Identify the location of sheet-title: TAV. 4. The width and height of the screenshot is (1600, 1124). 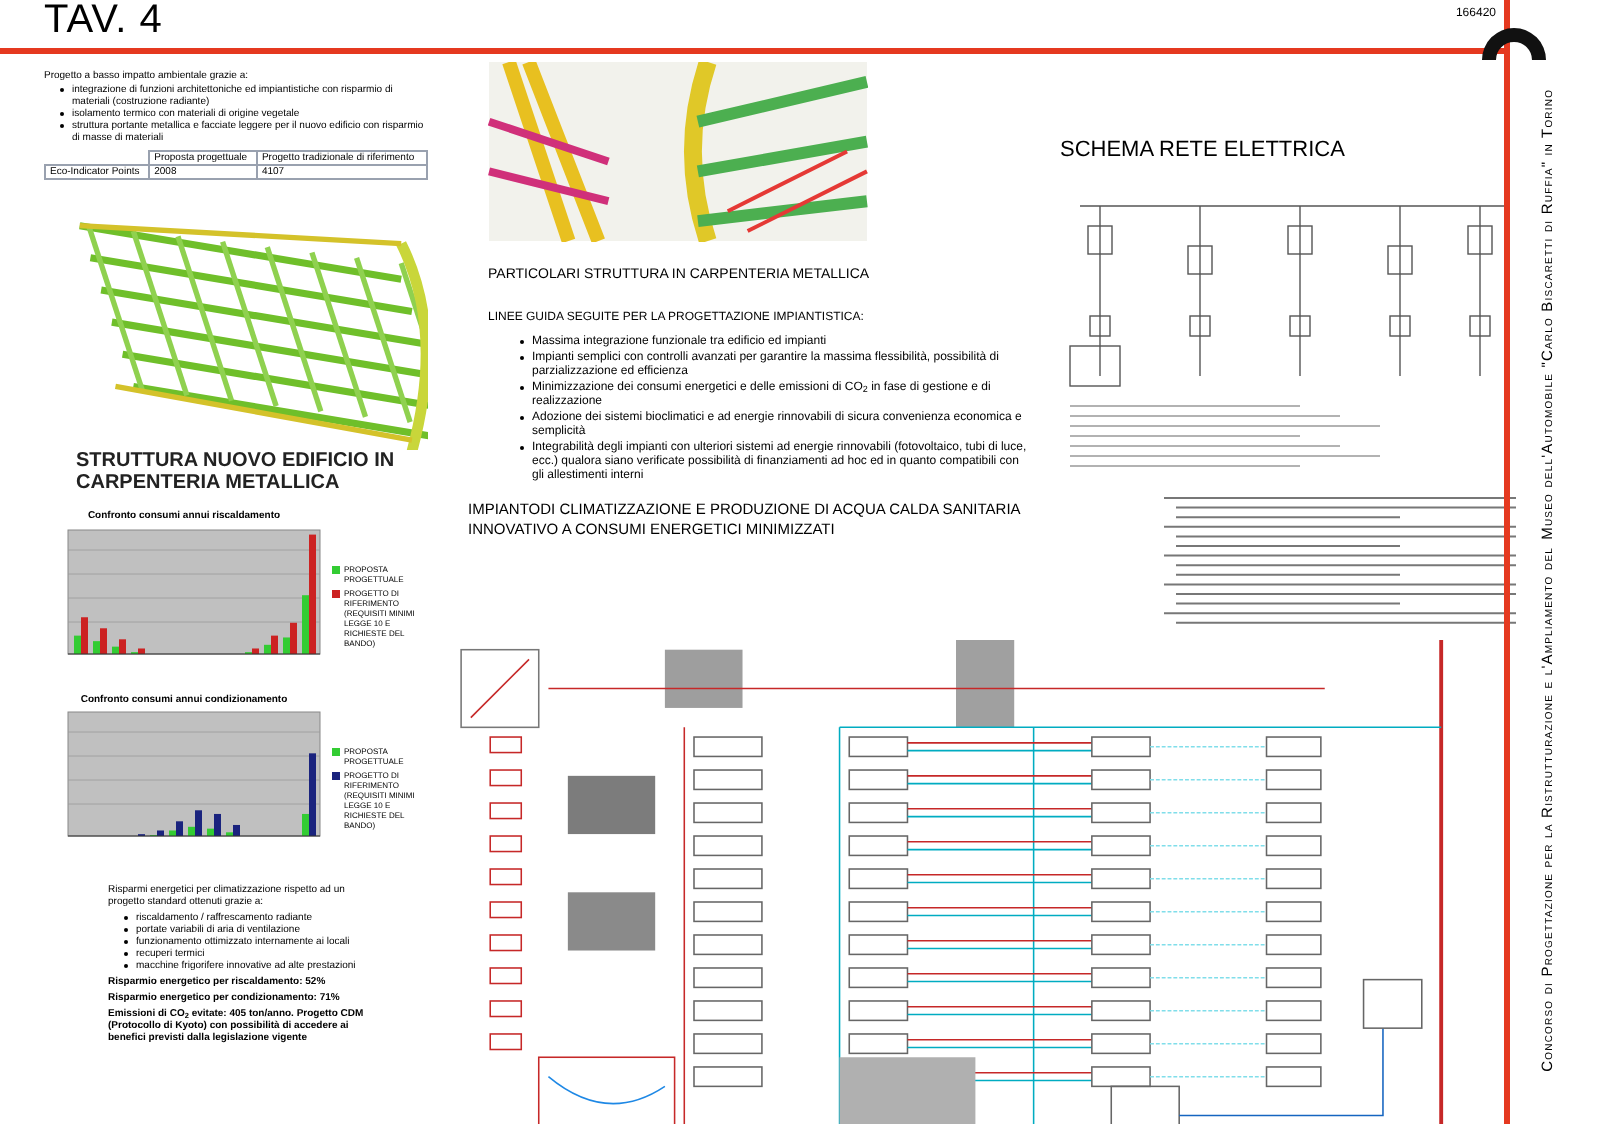
(103, 23).